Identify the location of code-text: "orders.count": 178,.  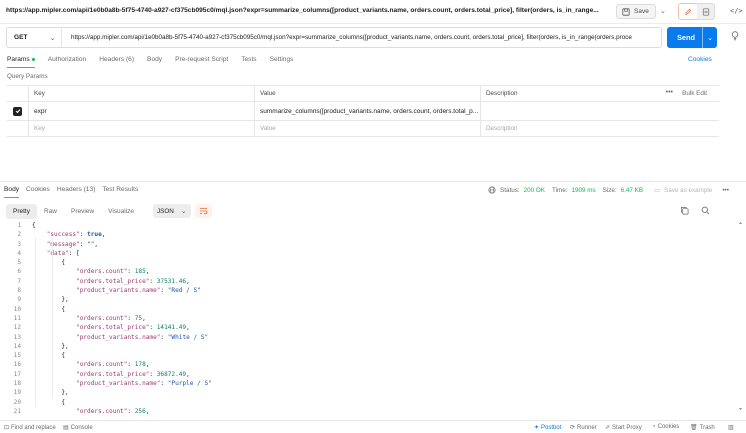
(113, 365).